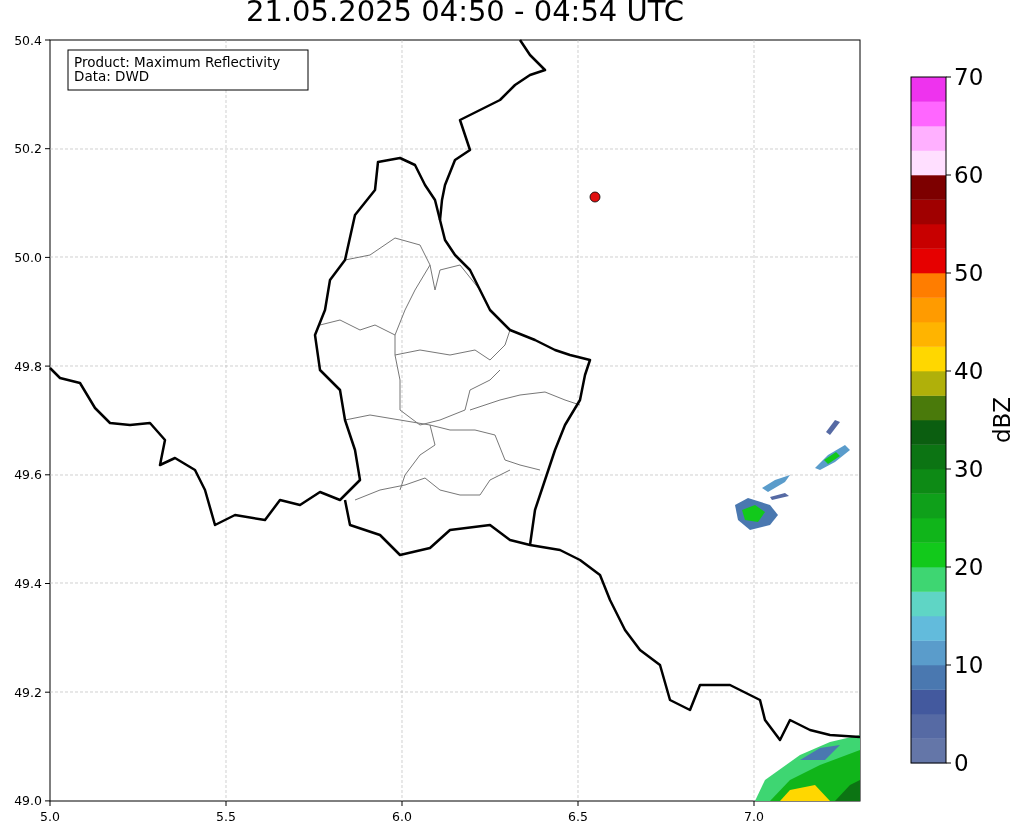 The image size is (1023, 834). What do you see at coordinates (402, 816) in the screenshot?
I see `x-tick-label: 6.0` at bounding box center [402, 816].